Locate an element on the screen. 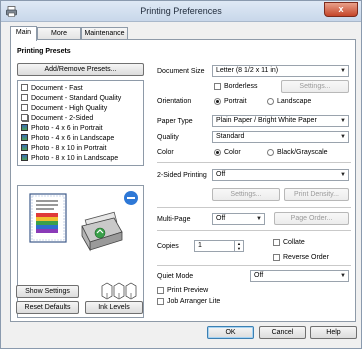  quality-label: Quality is located at coordinates (168, 137).